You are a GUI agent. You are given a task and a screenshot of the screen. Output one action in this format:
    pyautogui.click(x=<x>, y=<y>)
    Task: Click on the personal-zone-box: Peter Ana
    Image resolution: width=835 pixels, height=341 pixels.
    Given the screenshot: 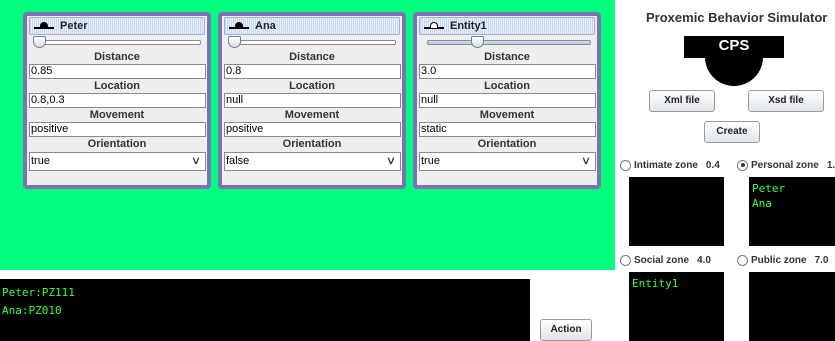 What is the action you would take?
    pyautogui.click(x=792, y=211)
    